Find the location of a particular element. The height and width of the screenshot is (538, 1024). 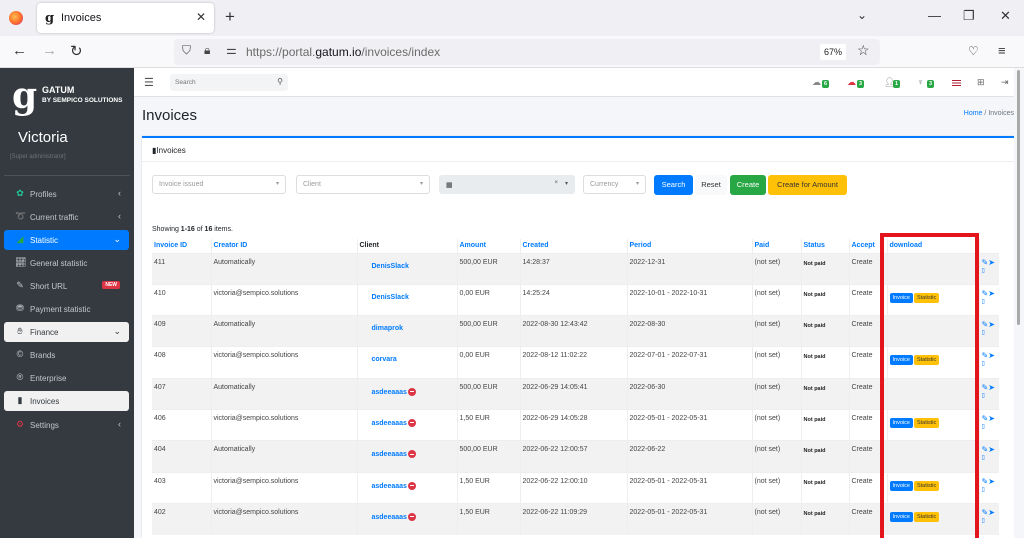

messages-icon: ☁ is located at coordinates (816, 82).